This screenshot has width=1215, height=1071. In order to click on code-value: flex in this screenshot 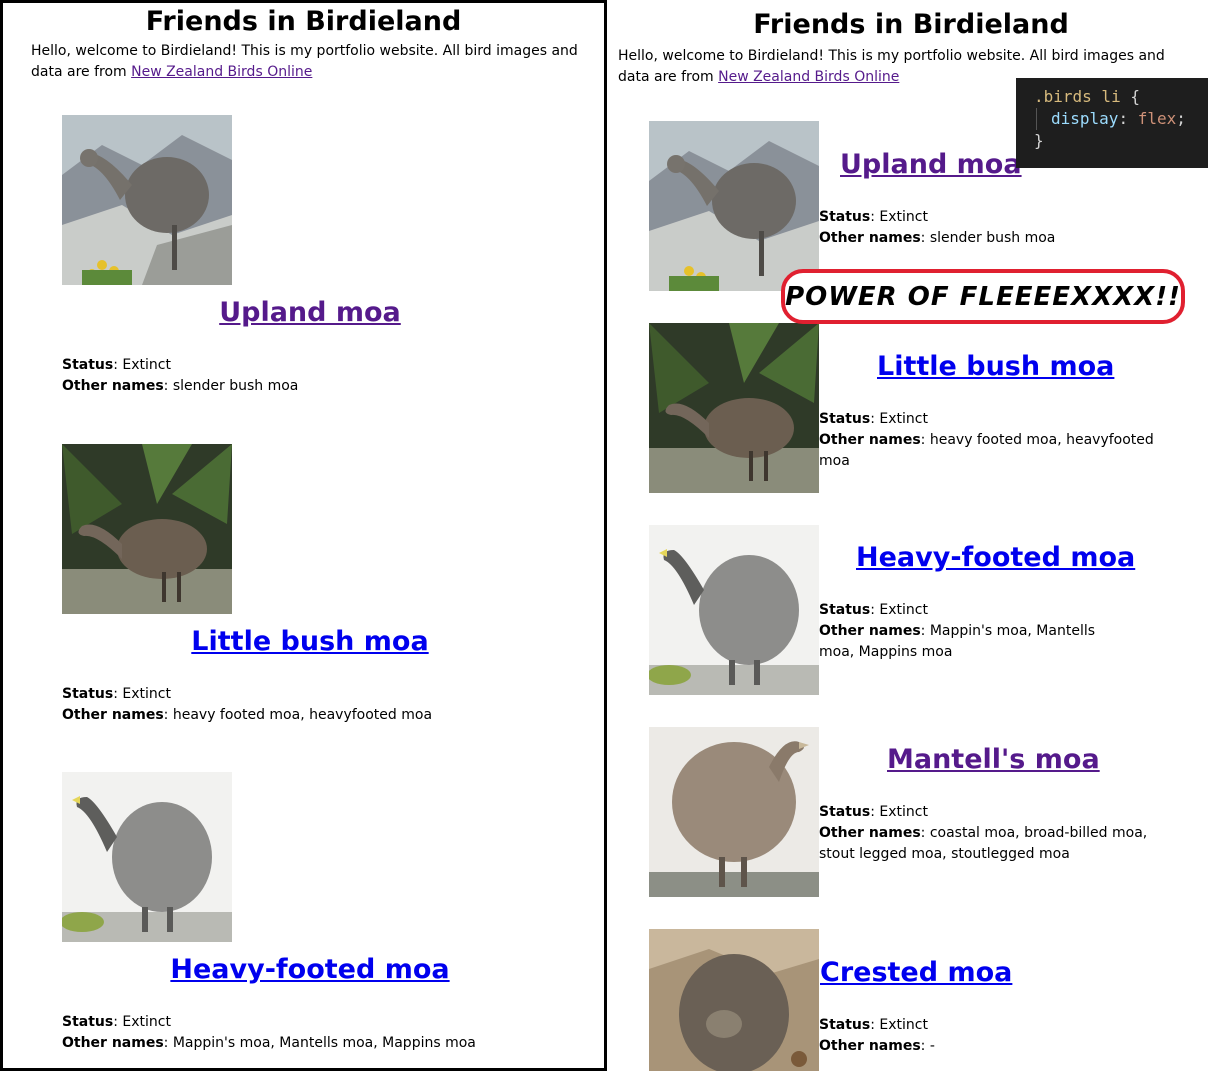, I will do `click(1157, 118)`.